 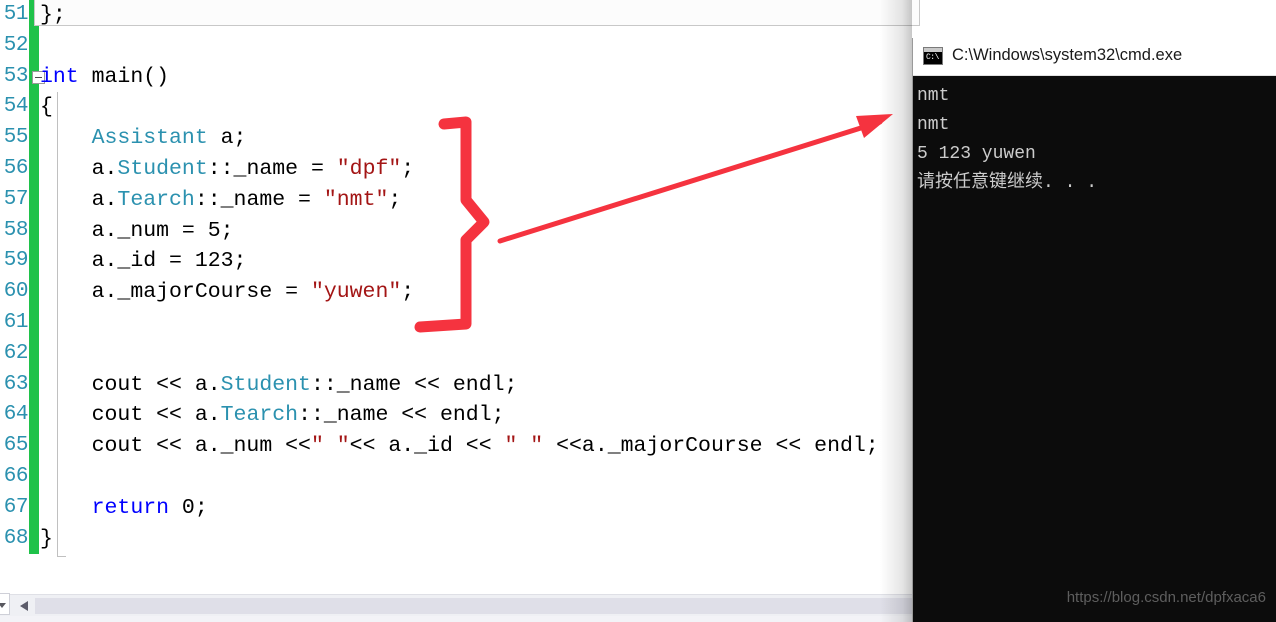 I want to click on code-line: 61, so click(x=460, y=323).